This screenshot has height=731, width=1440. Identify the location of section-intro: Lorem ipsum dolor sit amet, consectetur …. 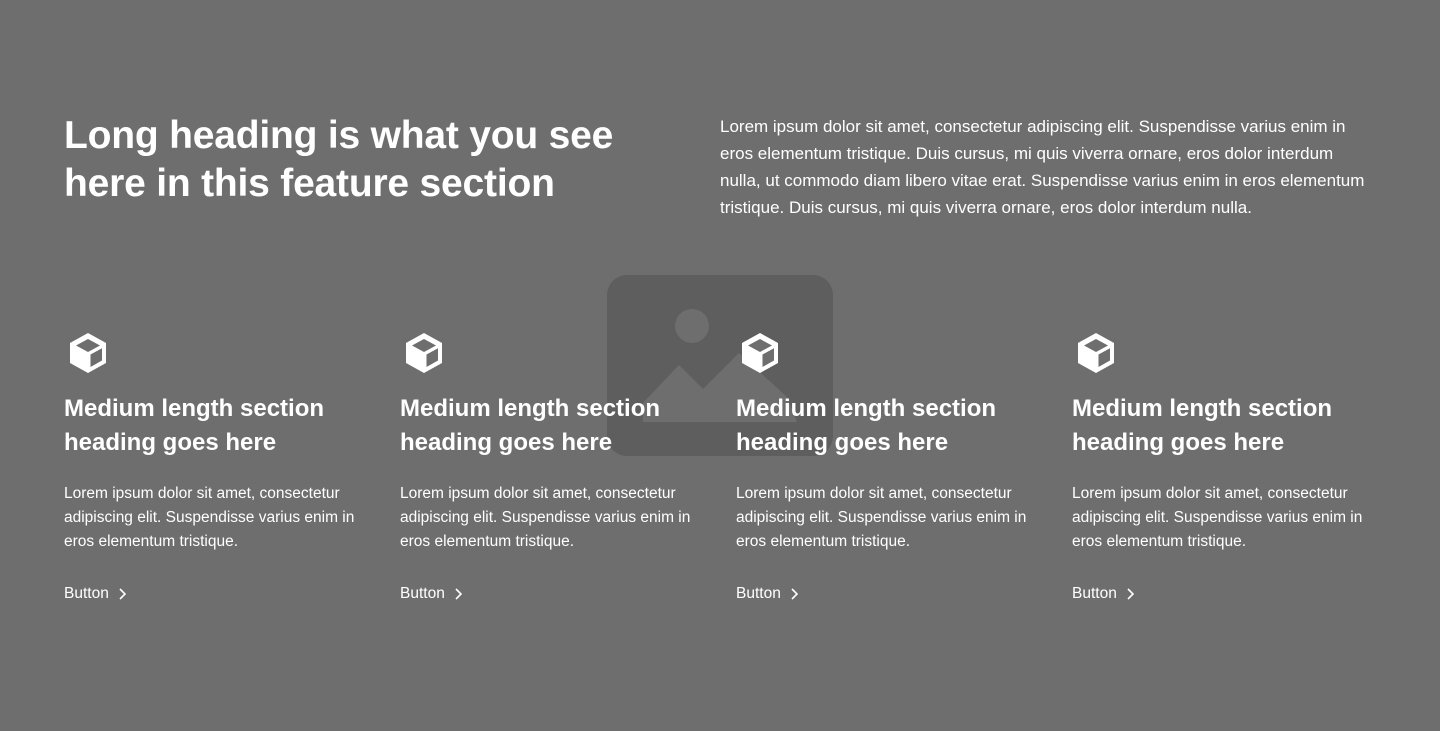
(1042, 167).